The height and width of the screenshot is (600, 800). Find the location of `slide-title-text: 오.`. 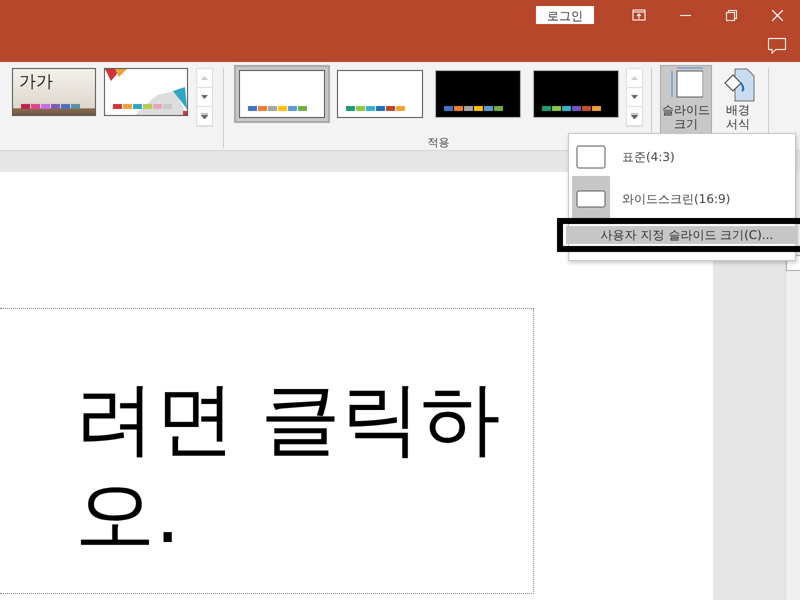

slide-title-text: 오. is located at coordinates (127, 515).